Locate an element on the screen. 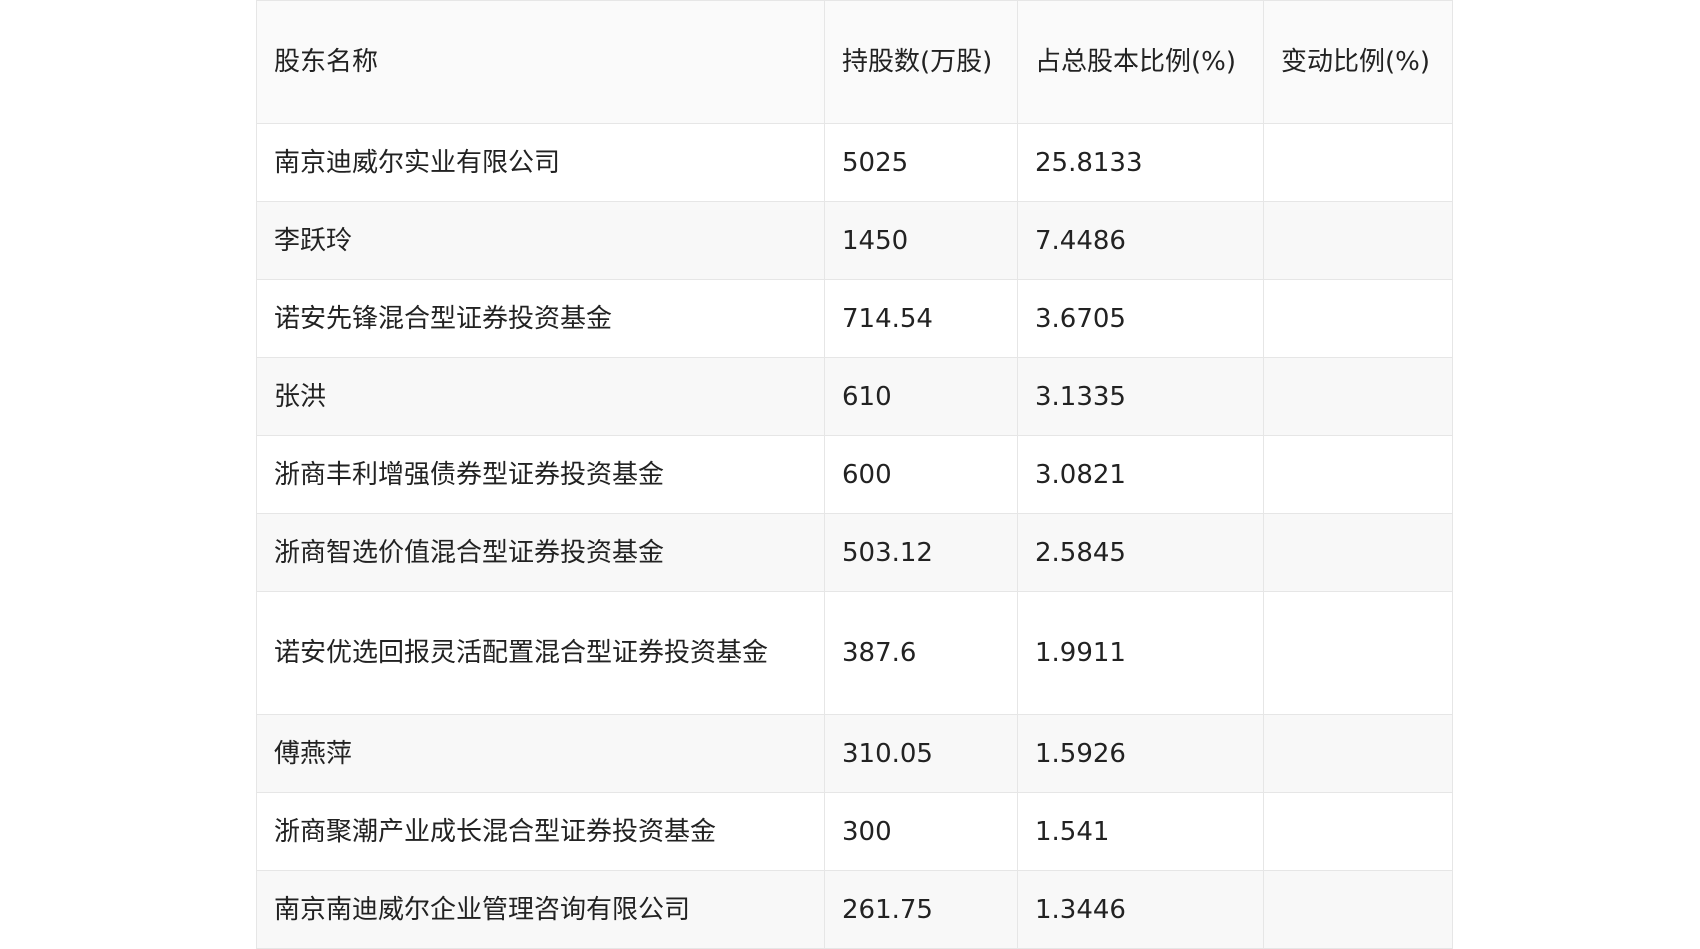 The height and width of the screenshot is (949, 1700). header-shares: 持股数(万股) is located at coordinates (921, 62).